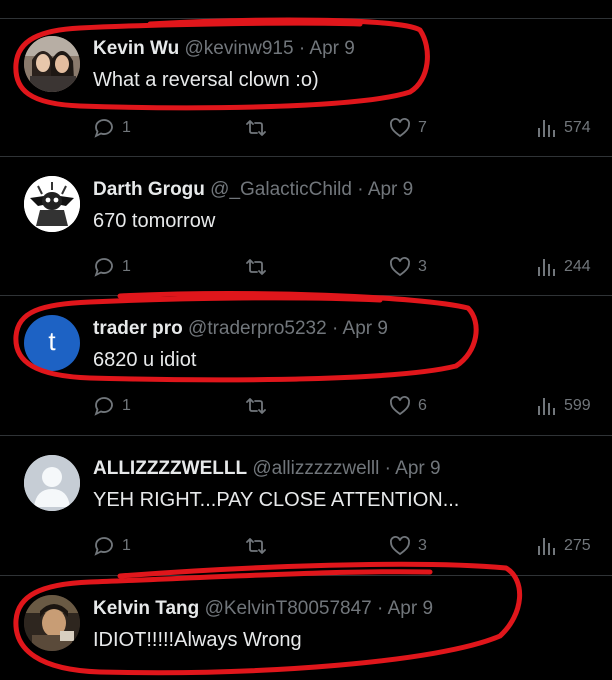 The image size is (612, 680). What do you see at coordinates (136, 48) in the screenshot?
I see `display-name: Kevin Wu` at bounding box center [136, 48].